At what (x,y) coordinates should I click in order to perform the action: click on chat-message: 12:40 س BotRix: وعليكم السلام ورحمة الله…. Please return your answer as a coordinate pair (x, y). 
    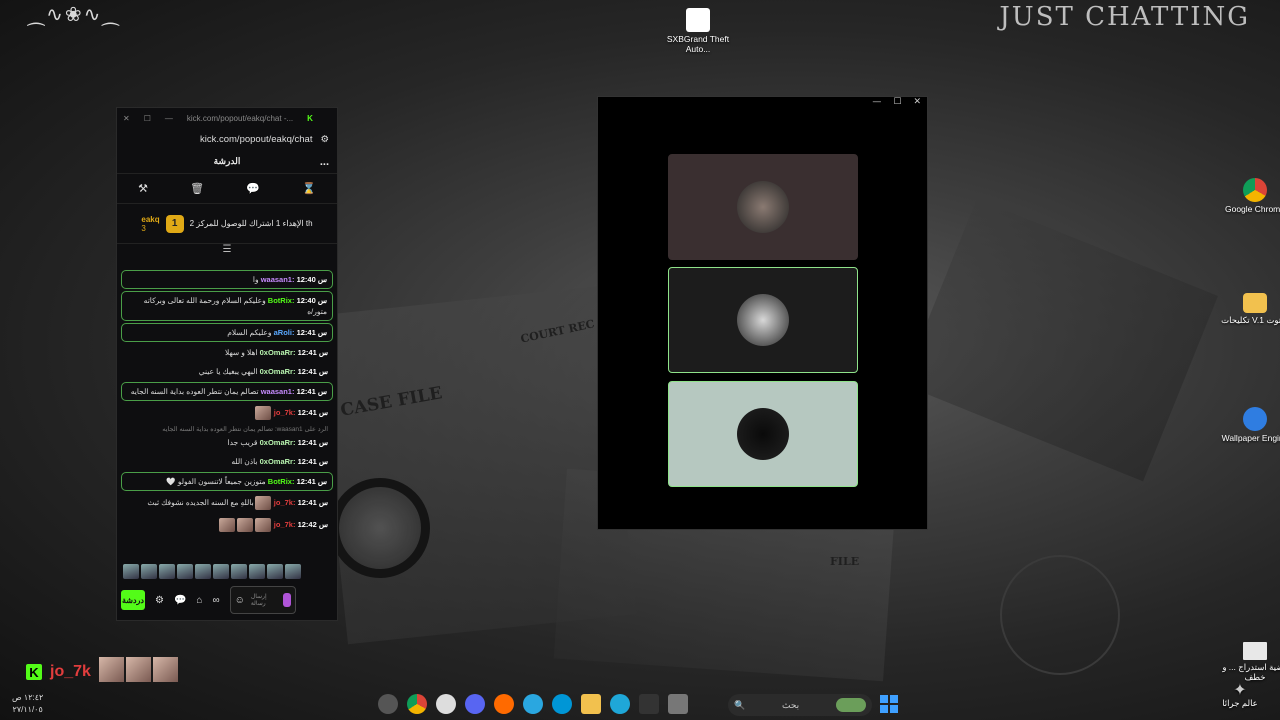
    Looking at the image, I should click on (227, 306).